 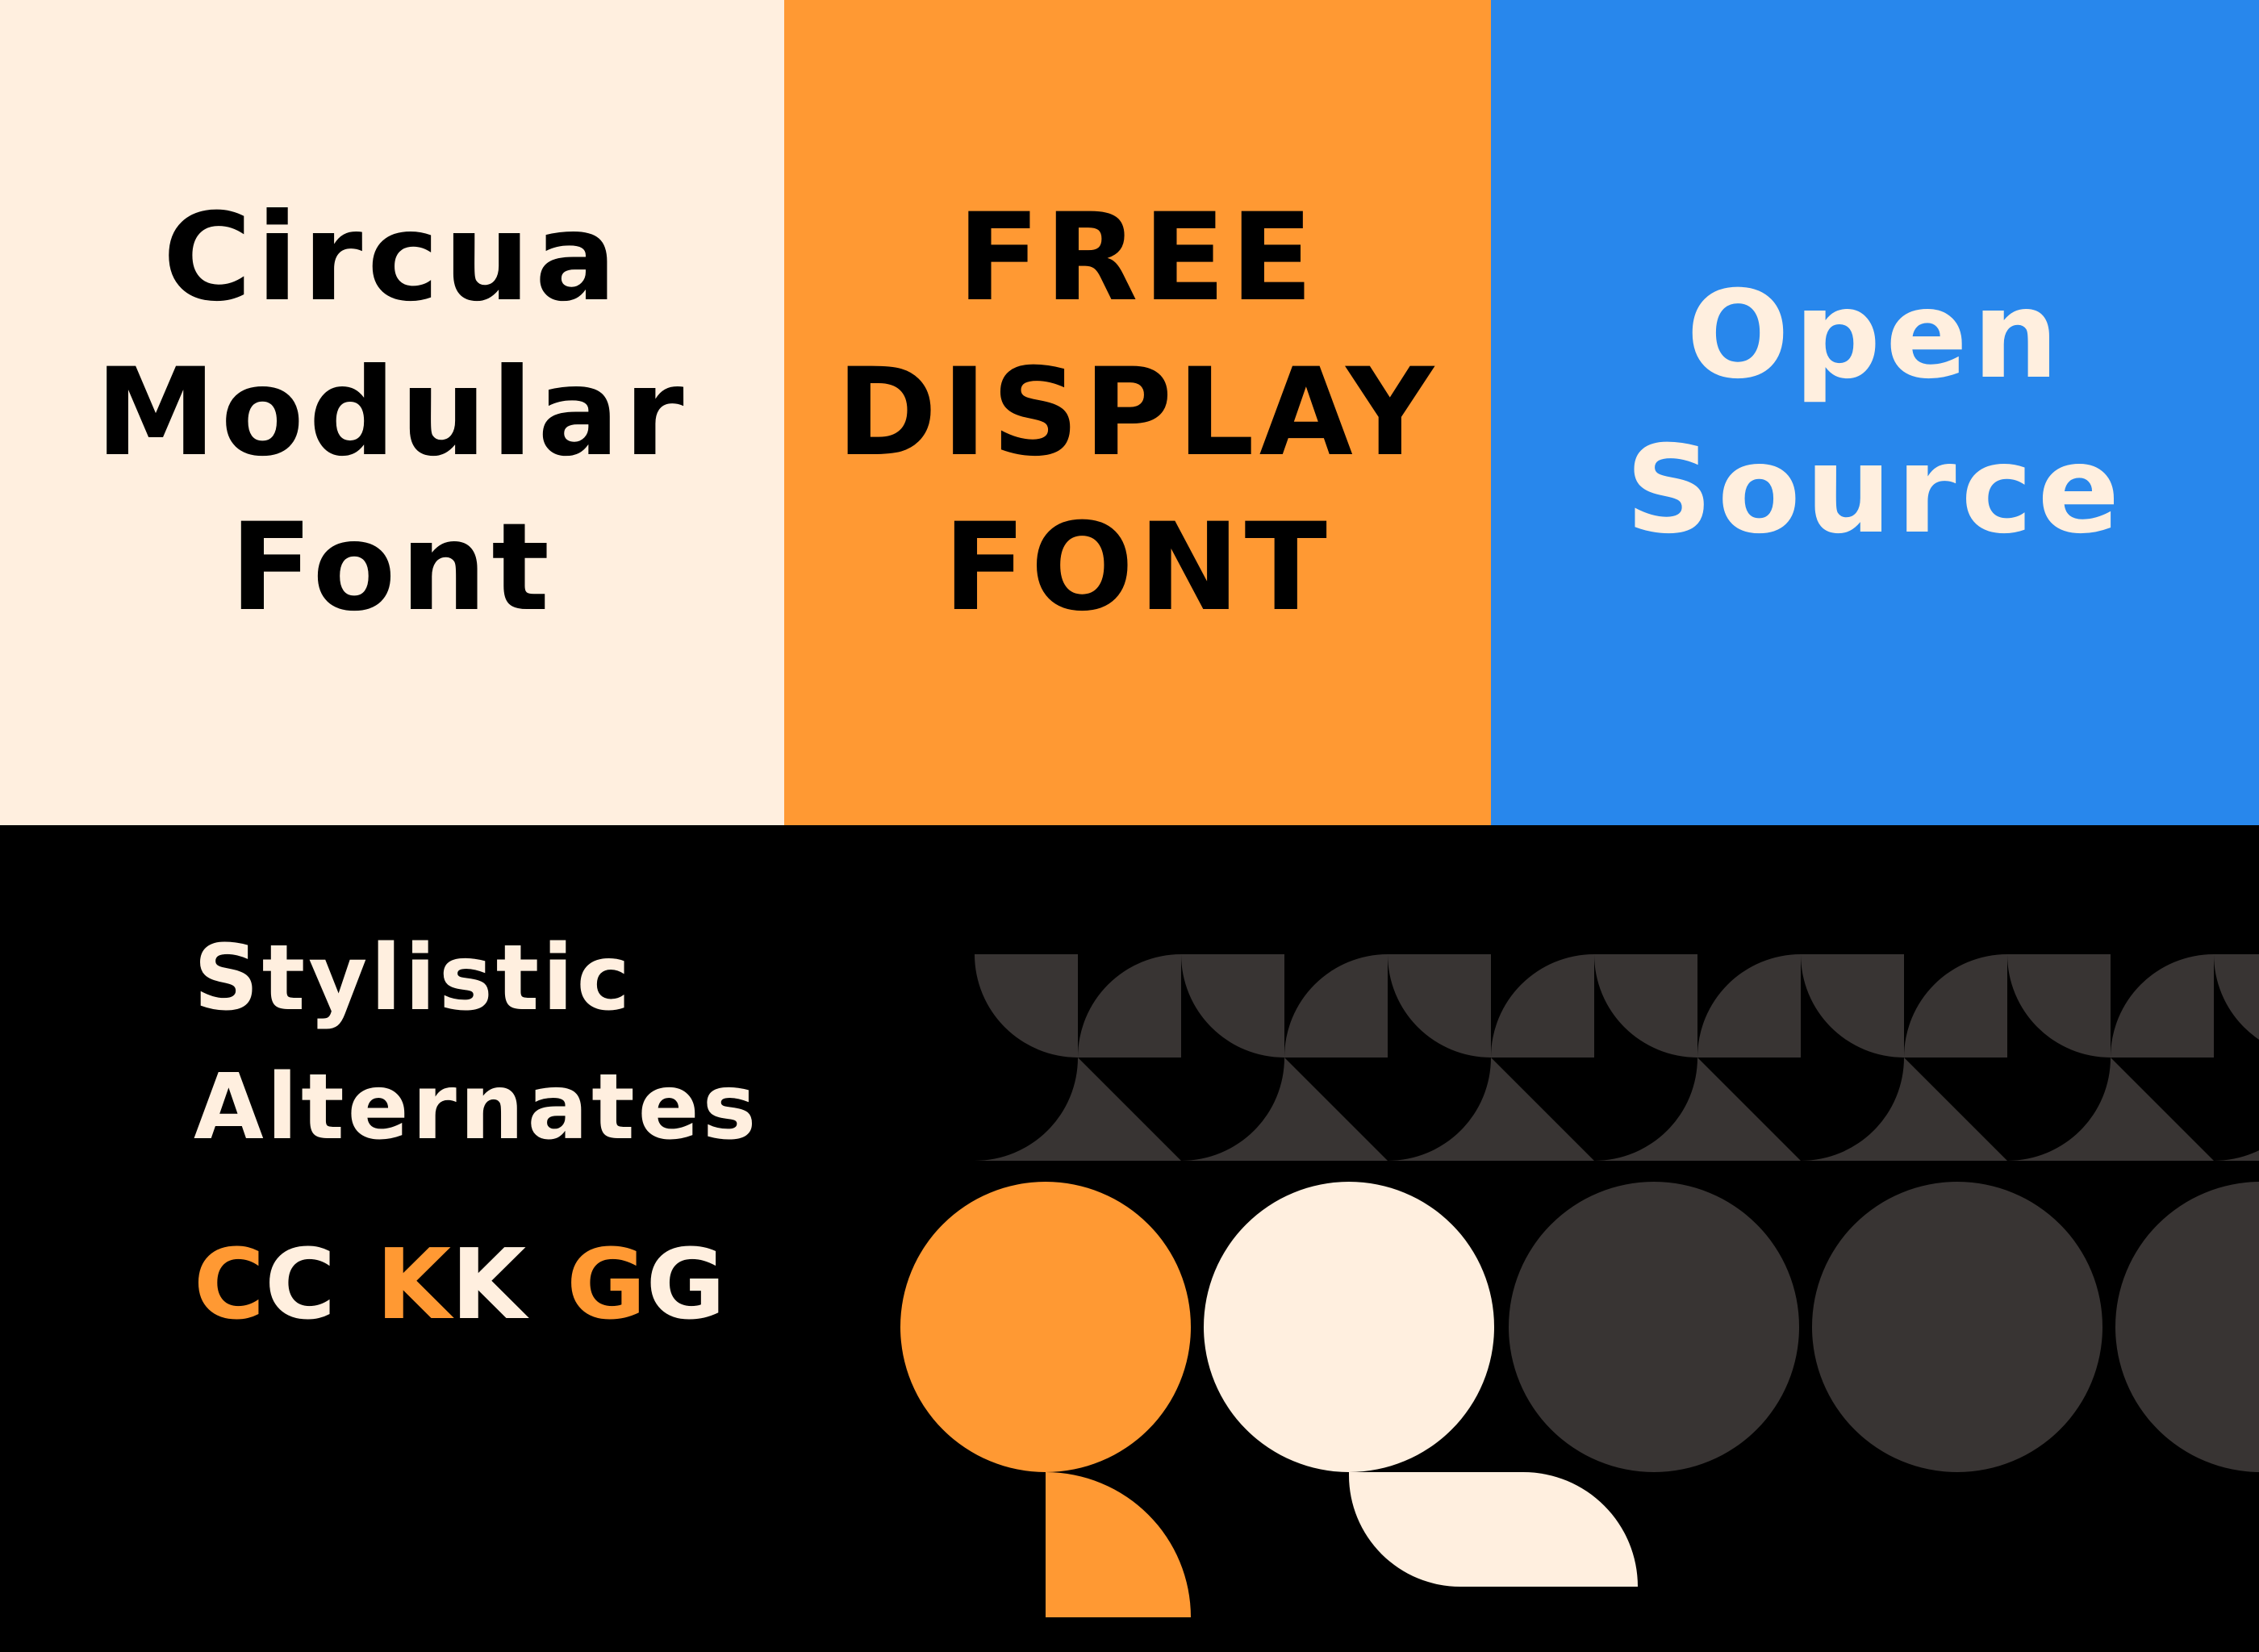 I want to click on stylistic-line: Stylistic, so click(x=414, y=978).